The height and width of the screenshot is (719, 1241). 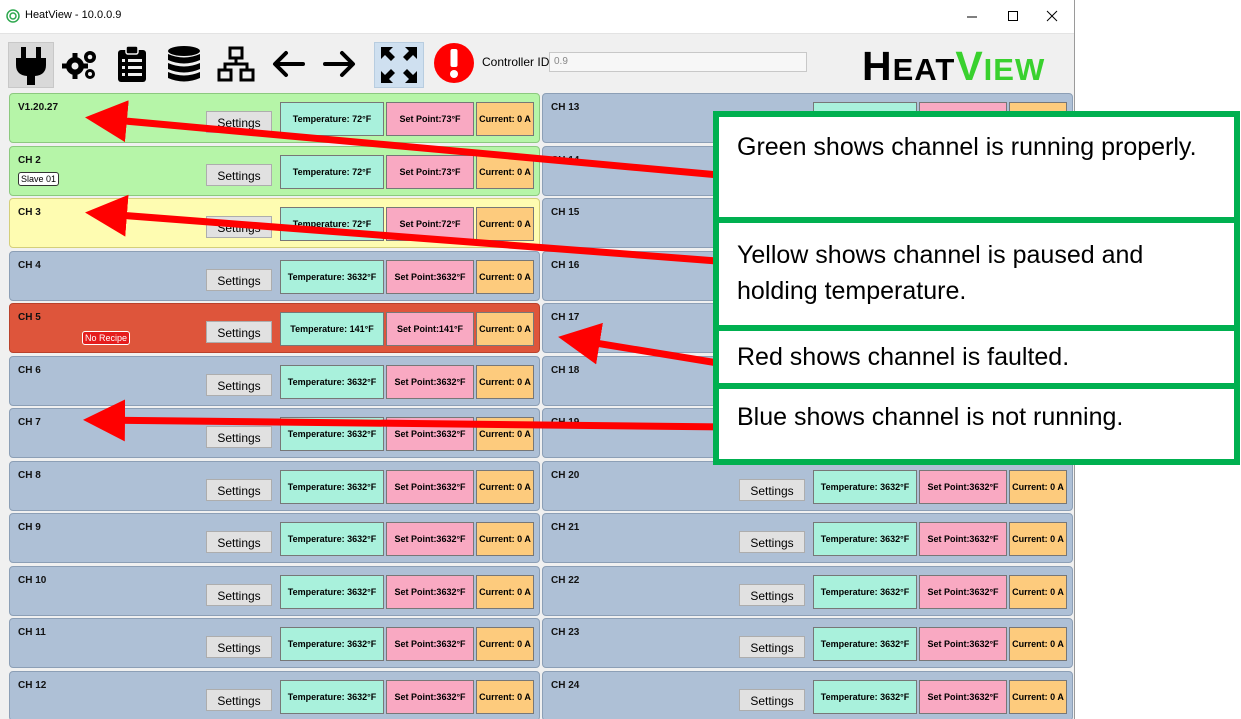 I want to click on annotation-arrow-yellow, so click(x=408, y=230).